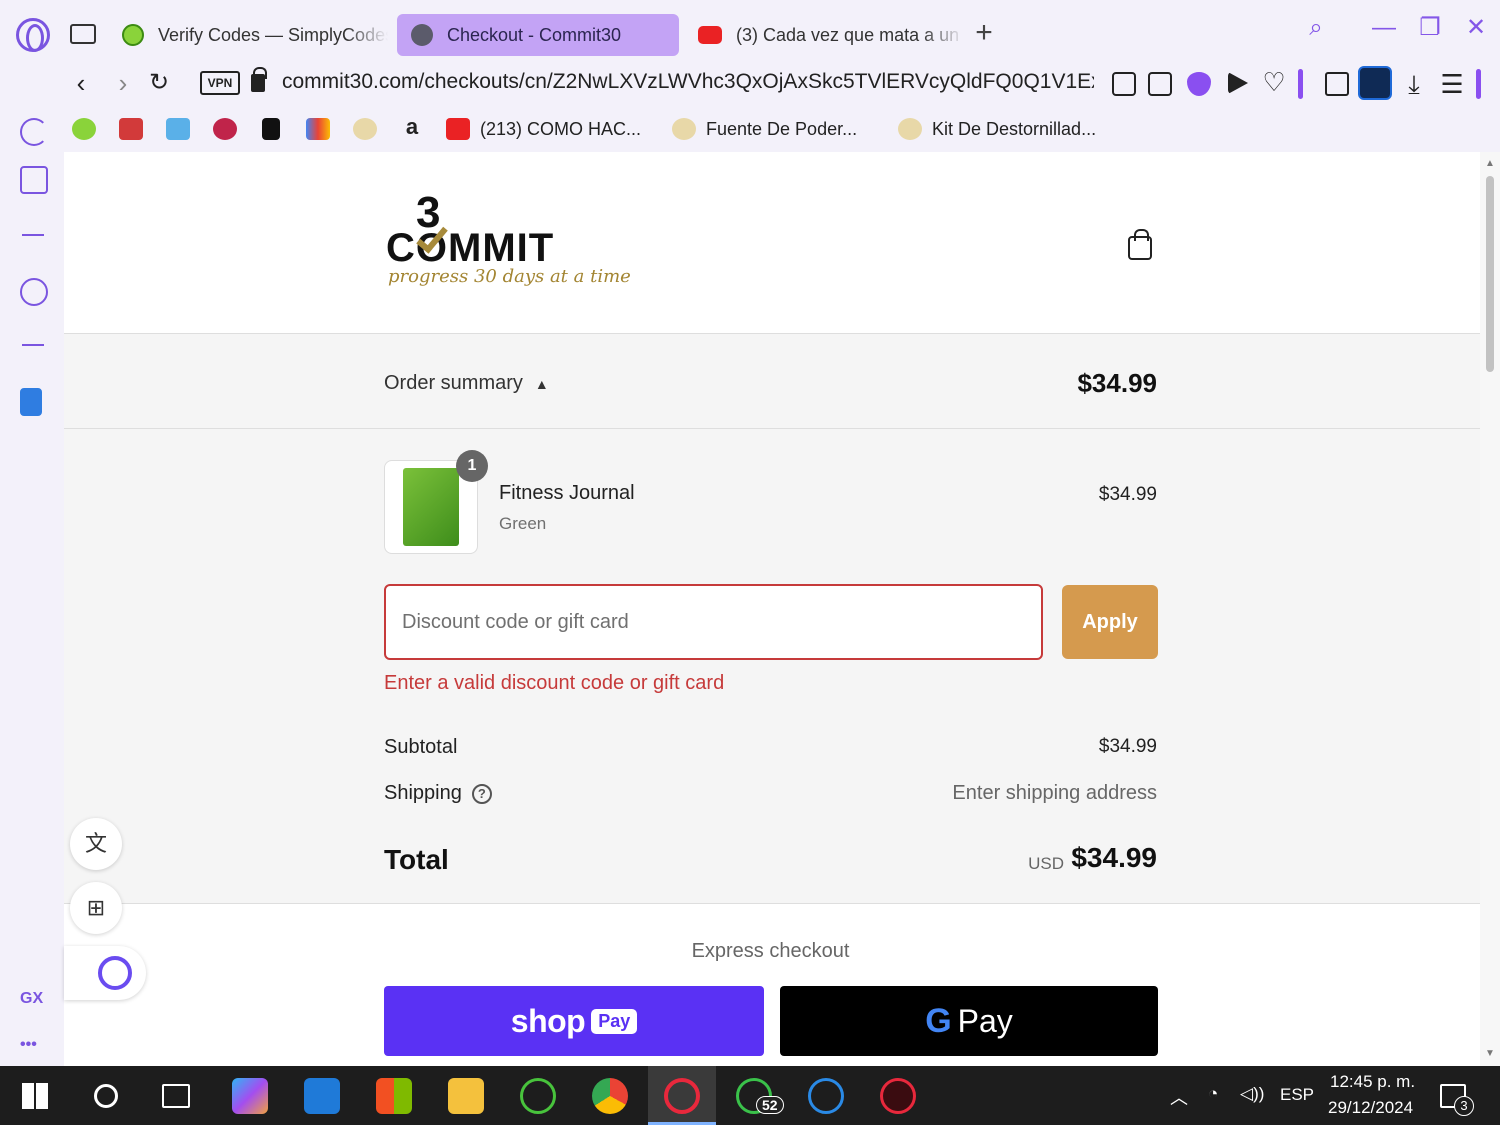 Image resolution: width=1500 pixels, height=1125 pixels. Describe the element at coordinates (1124, 84) in the screenshot. I see `edit-share-icon` at that location.